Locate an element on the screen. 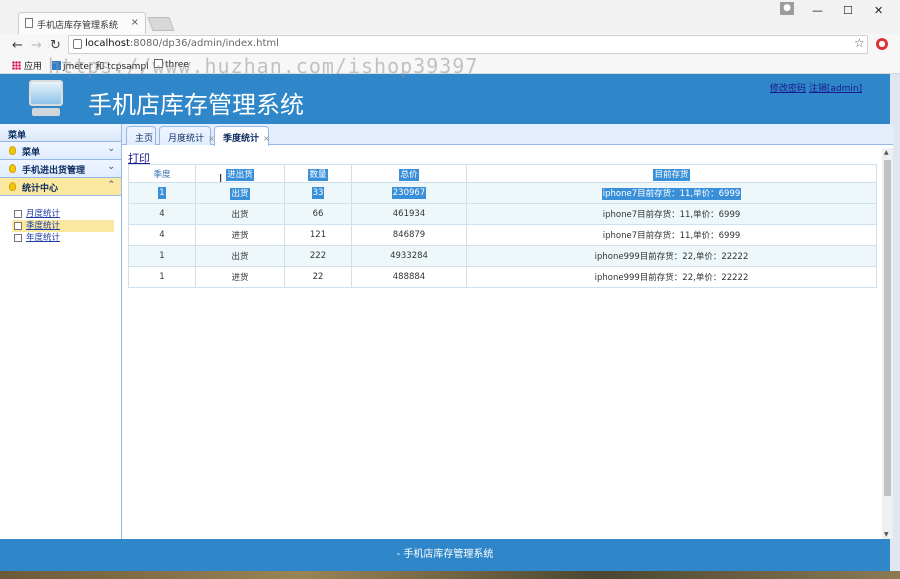 The height and width of the screenshot is (579, 900). system-title: 手机店库存管理系统 is located at coordinates (196, 105).